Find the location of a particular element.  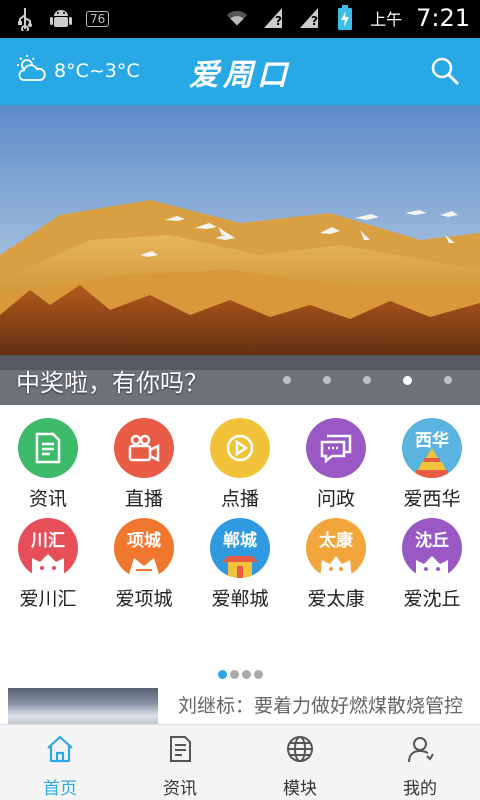

tab-mine: 我的 is located at coordinates (420, 762).